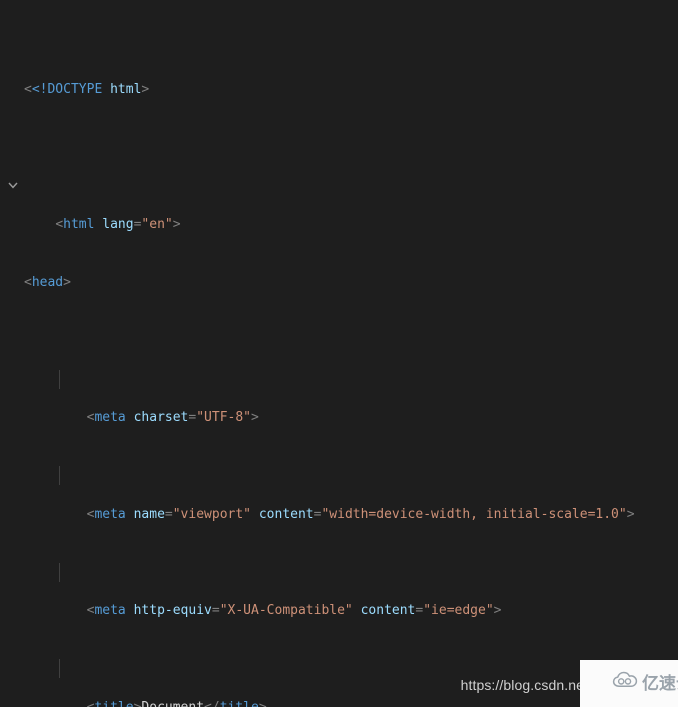 This screenshot has width=678, height=707. What do you see at coordinates (339, 204) in the screenshot?
I see `code-line: <html lang="en">` at bounding box center [339, 204].